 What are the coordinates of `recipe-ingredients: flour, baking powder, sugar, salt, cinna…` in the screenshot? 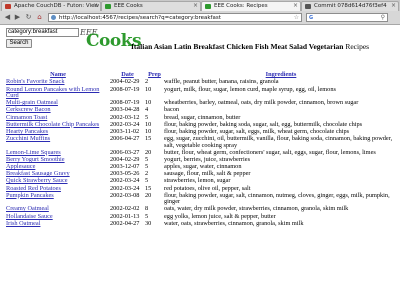 It's located at (277, 198).